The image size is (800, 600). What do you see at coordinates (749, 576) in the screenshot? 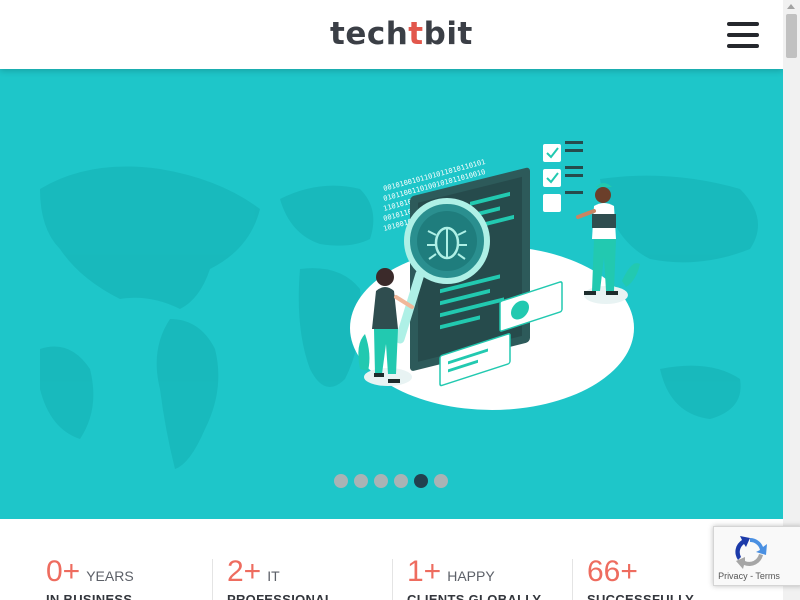
I see `recaptcha-links: Privacy - Terms` at bounding box center [749, 576].